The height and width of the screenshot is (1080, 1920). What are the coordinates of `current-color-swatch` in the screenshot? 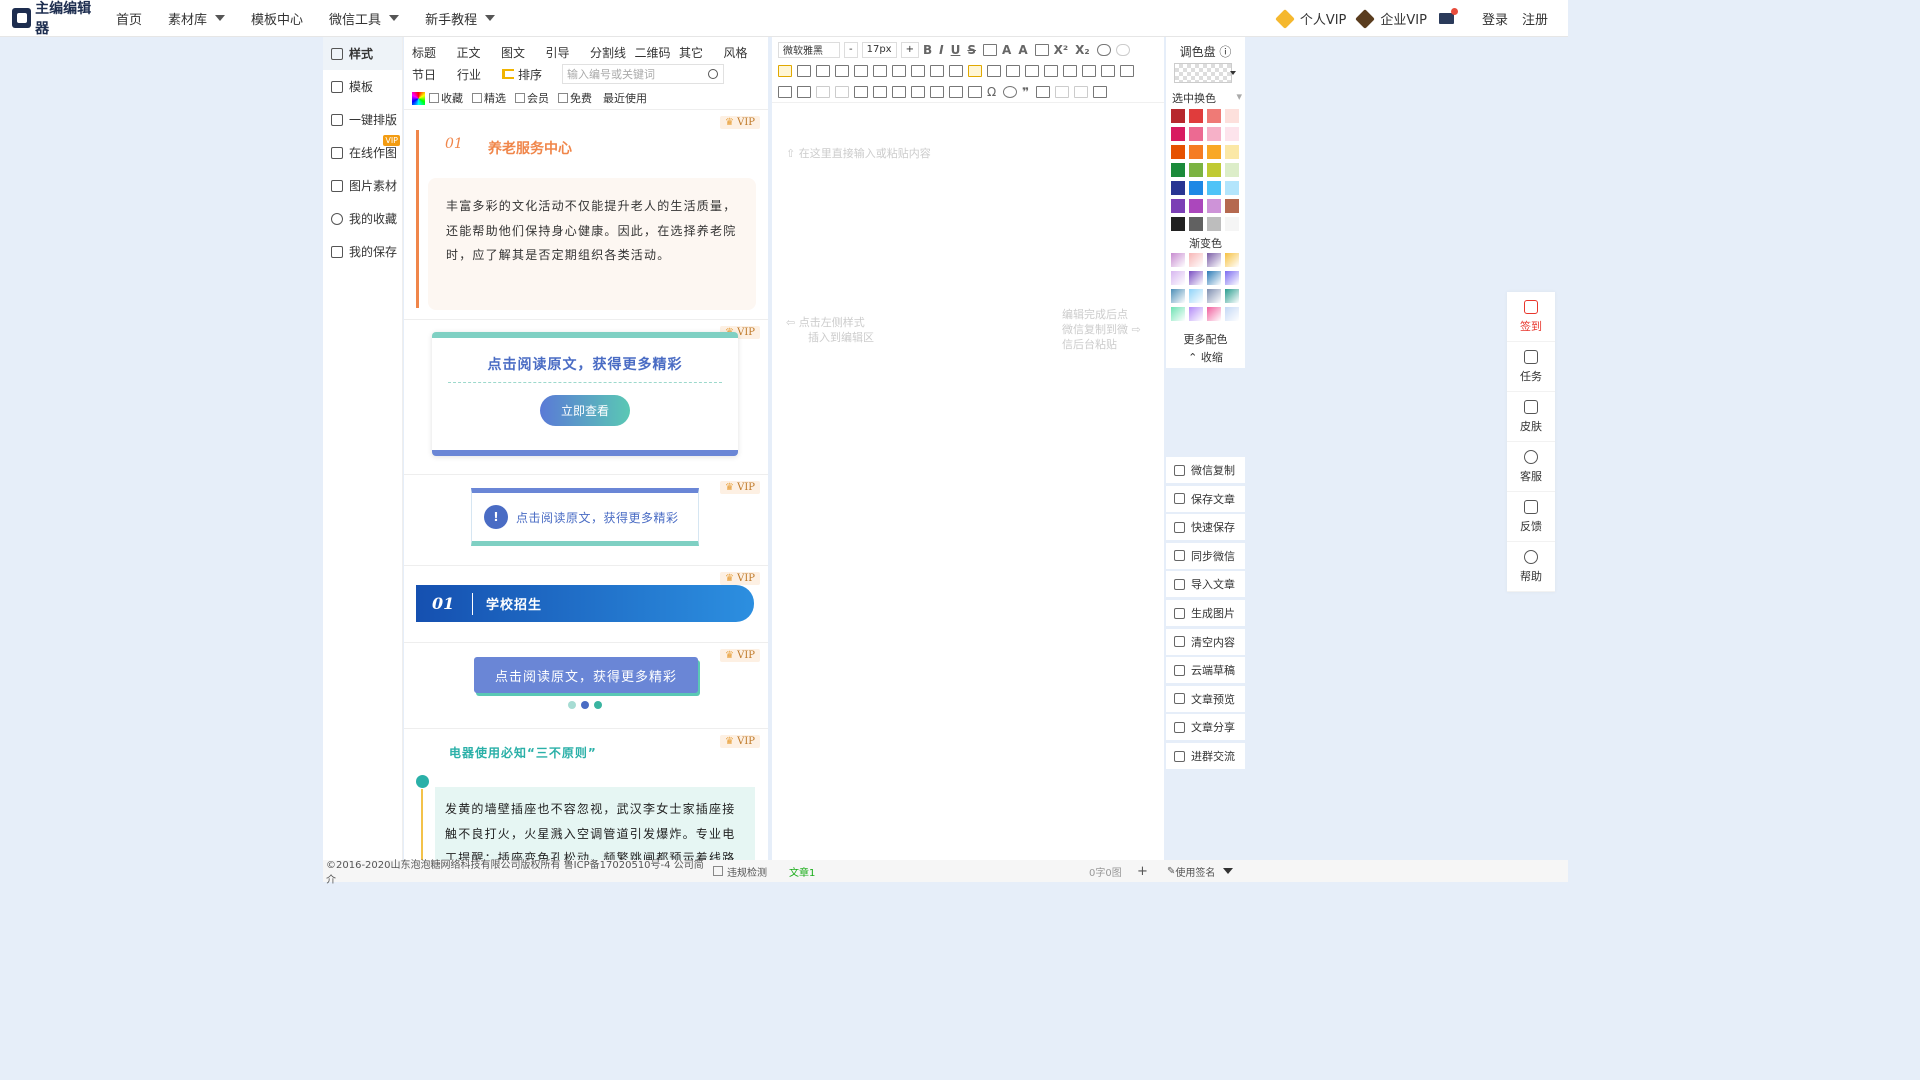 It's located at (1203, 73).